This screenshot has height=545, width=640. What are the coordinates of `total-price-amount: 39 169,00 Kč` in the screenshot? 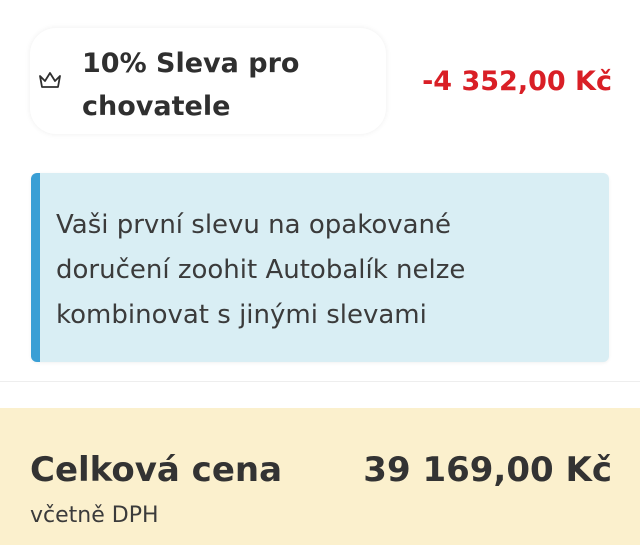 It's located at (487, 470).